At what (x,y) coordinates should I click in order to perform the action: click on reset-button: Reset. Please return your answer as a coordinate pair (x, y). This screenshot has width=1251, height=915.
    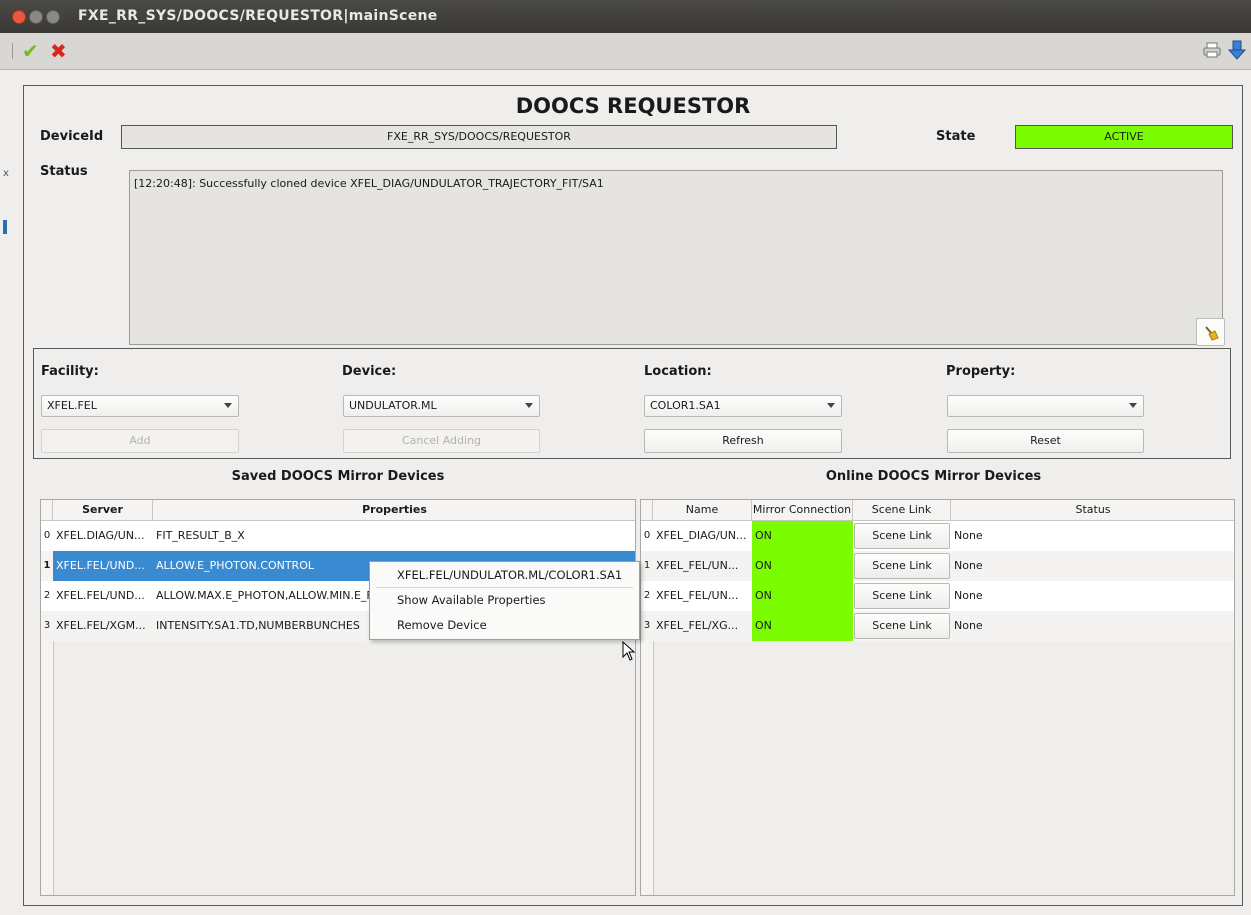
    Looking at the image, I should click on (1045, 441).